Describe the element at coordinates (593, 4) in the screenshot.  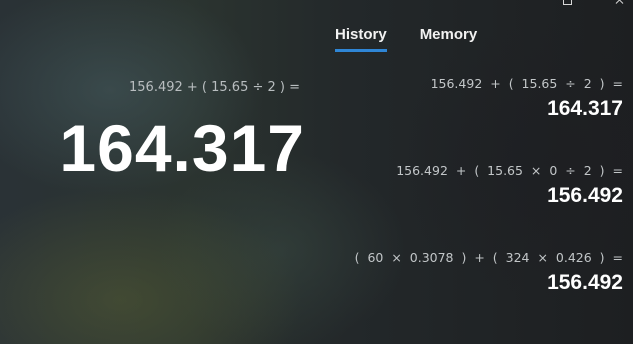
I see `window-controls` at that location.